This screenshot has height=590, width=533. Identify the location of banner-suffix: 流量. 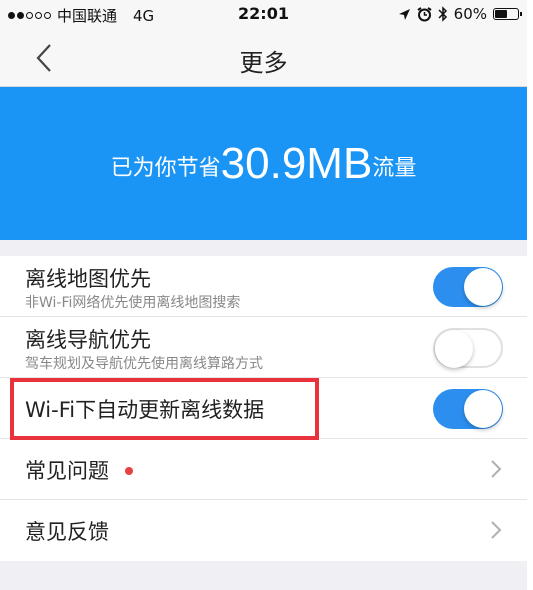
(394, 168).